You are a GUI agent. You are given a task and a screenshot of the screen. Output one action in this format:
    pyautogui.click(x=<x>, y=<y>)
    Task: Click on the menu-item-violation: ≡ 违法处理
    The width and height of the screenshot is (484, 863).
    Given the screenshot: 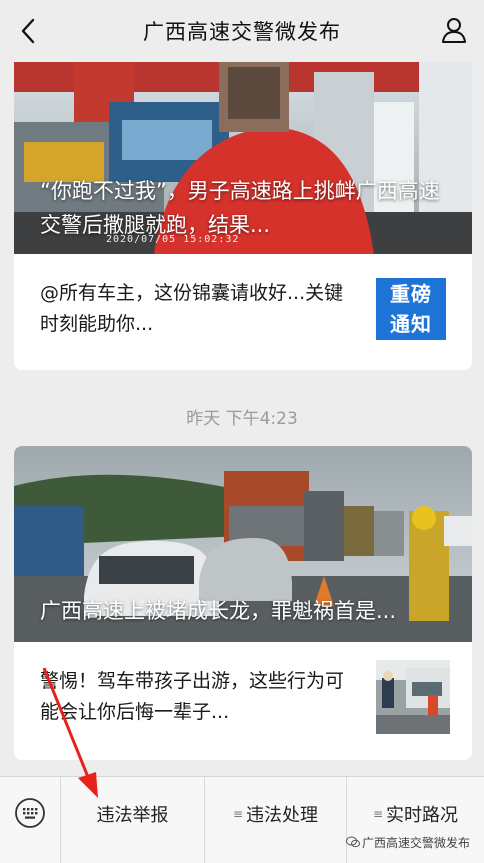 What is the action you would take?
    pyautogui.click(x=275, y=820)
    